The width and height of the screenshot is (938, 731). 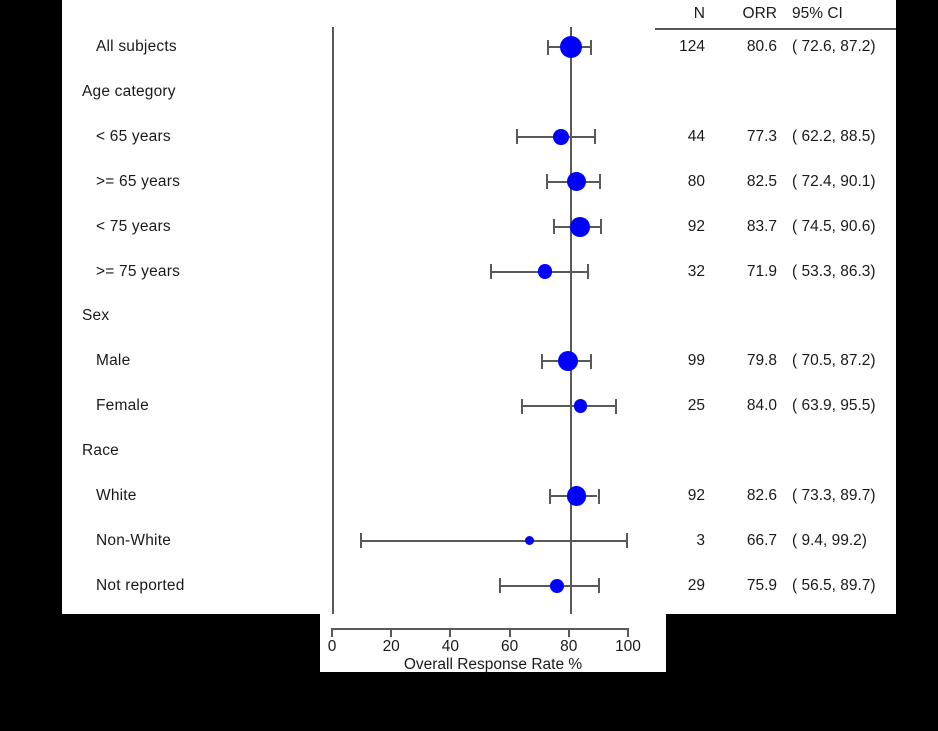 I want to click on cell-n-75-years: 92, so click(x=696, y=226).